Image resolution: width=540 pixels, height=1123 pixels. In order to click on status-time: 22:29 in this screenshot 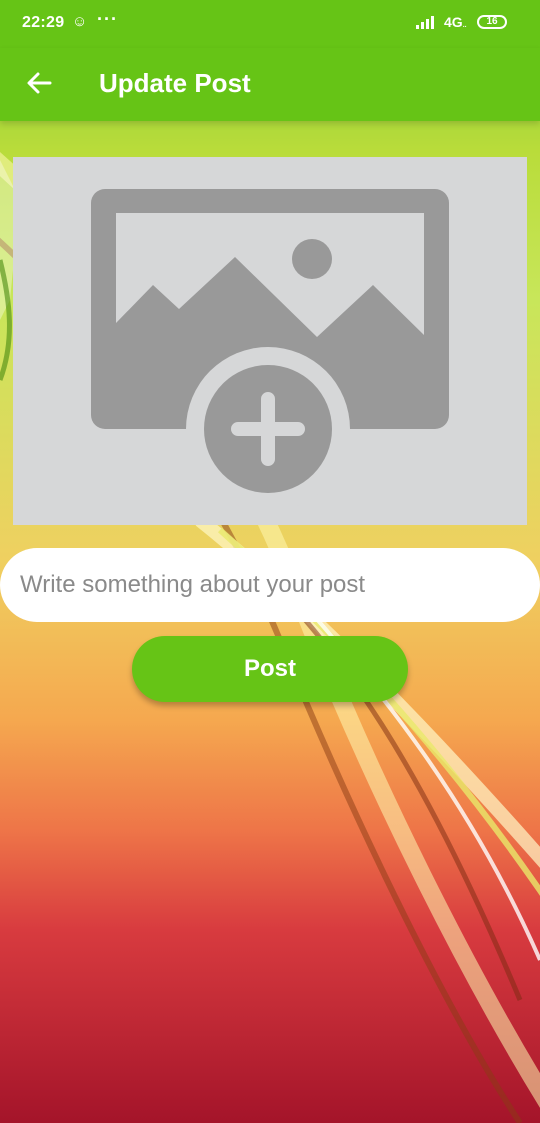, I will do `click(43, 22)`.